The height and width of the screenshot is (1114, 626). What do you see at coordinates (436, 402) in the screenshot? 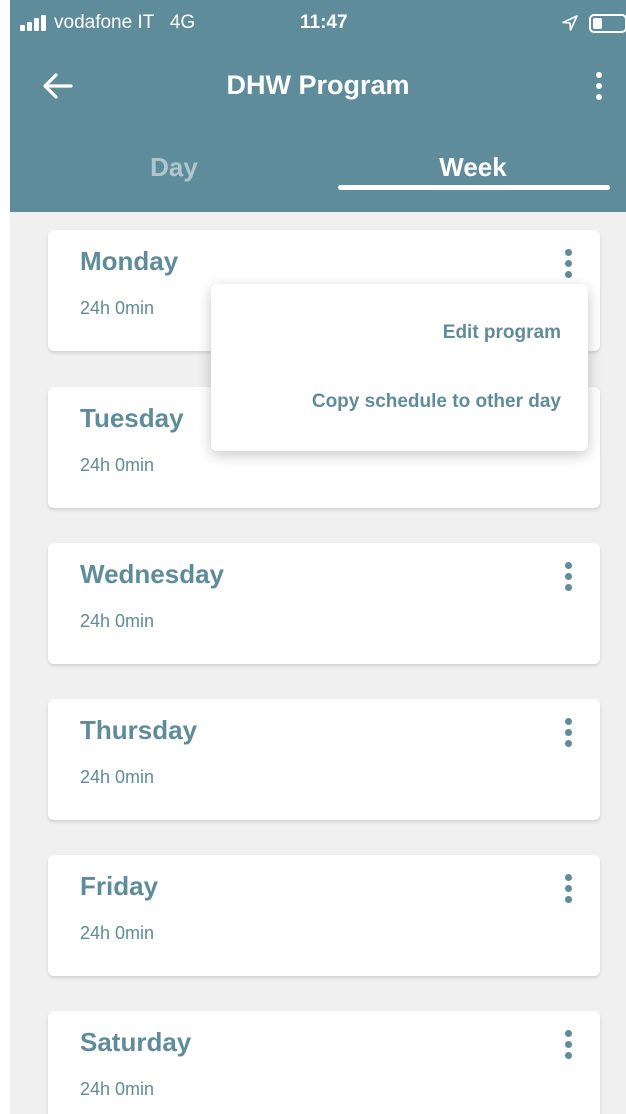
I see `menu-item-copy-schedule: Copy schedule to other day` at bounding box center [436, 402].